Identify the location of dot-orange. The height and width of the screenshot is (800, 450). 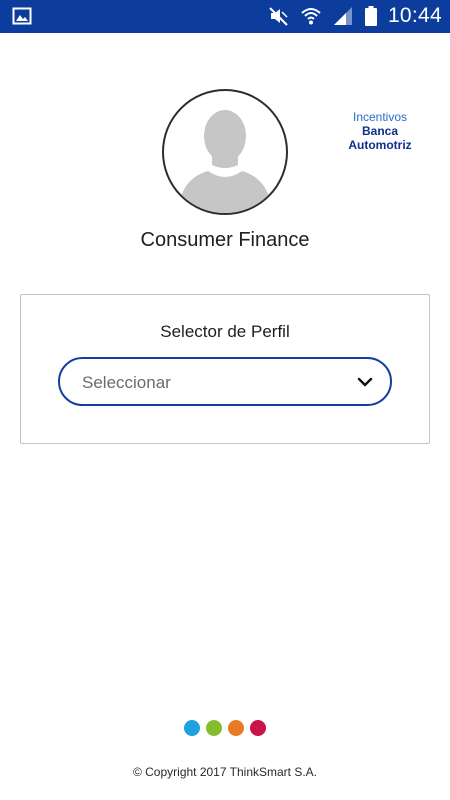
(236, 728).